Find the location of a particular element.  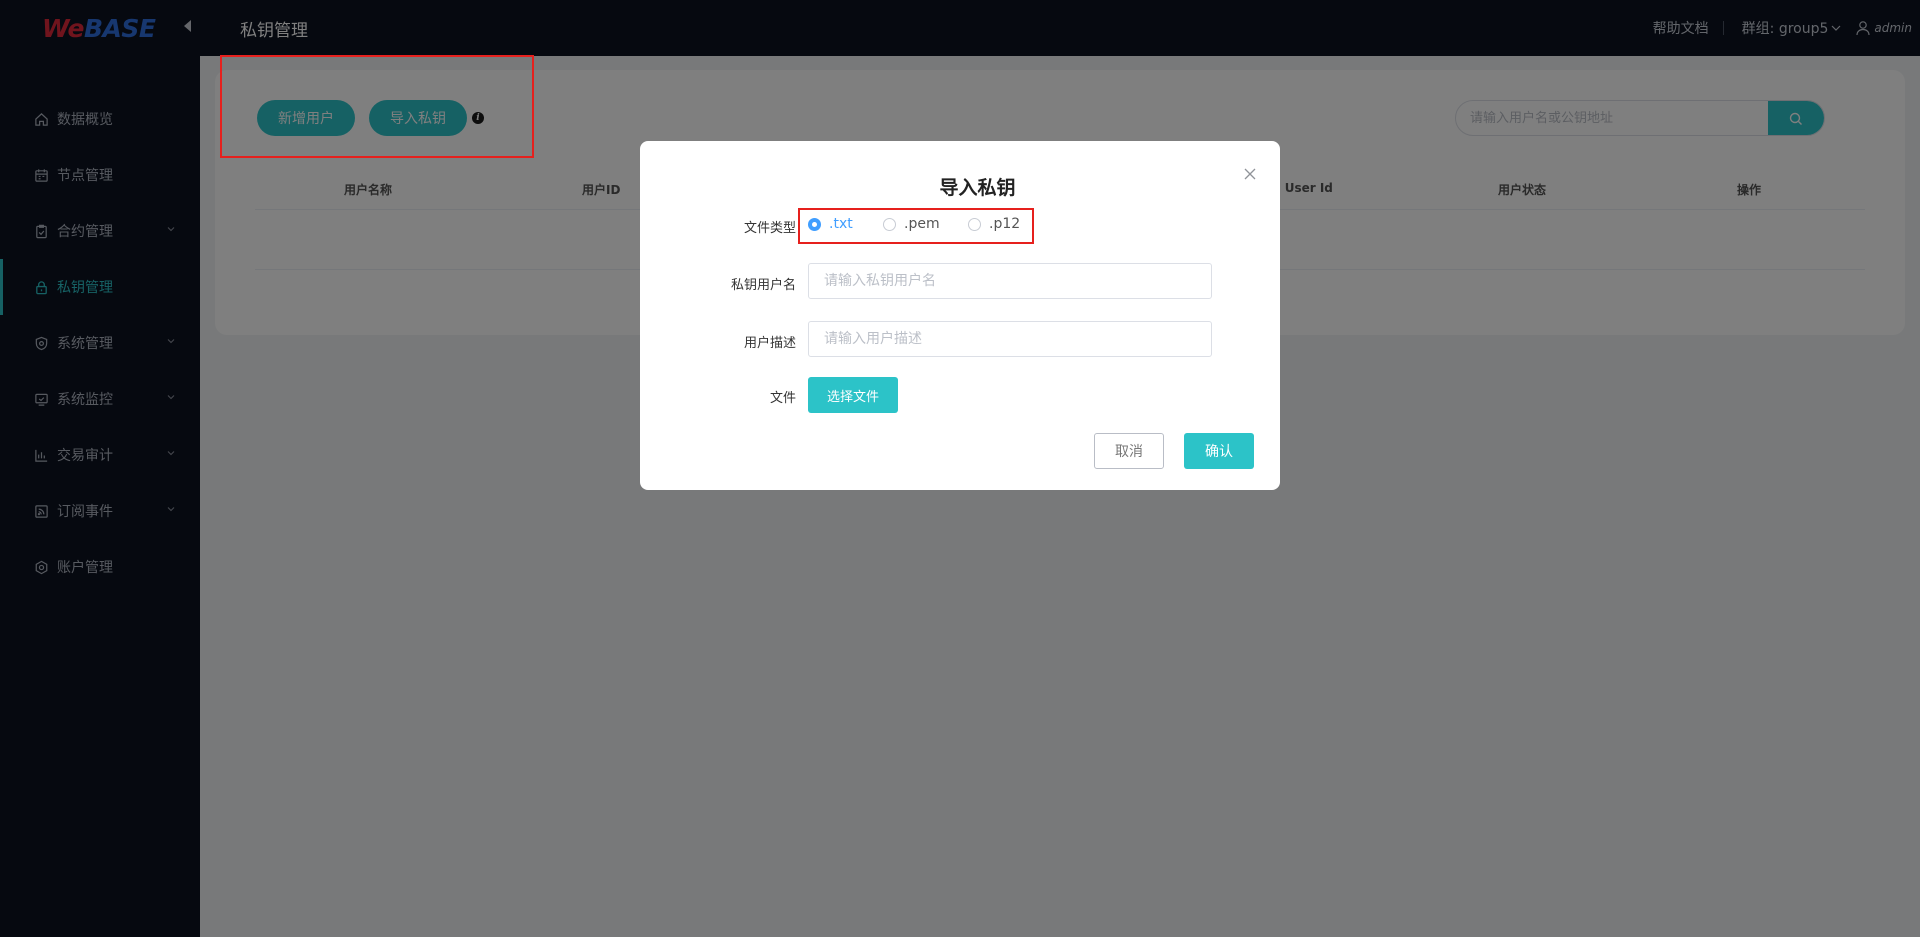

radio-txt: .txt is located at coordinates (830, 224).